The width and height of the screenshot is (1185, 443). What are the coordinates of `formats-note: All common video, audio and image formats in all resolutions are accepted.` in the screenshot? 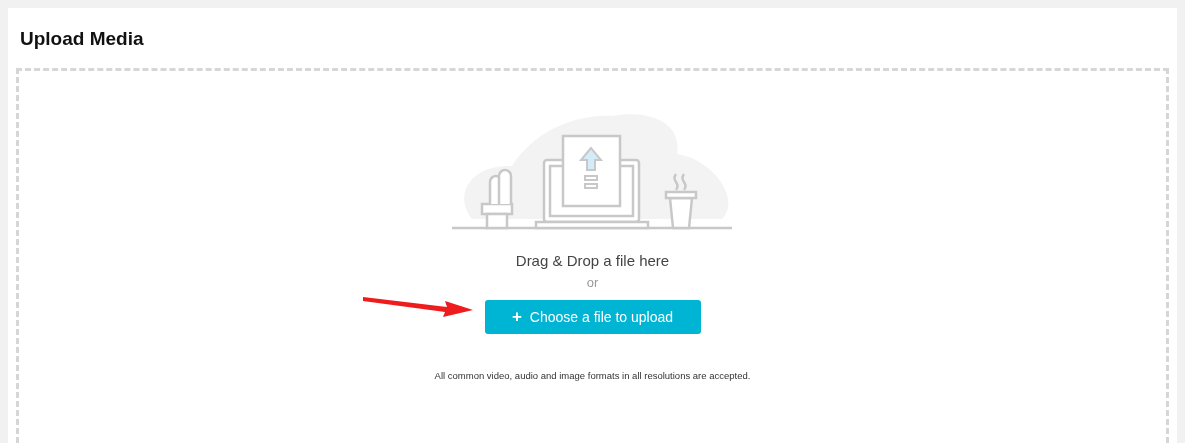 It's located at (592, 375).